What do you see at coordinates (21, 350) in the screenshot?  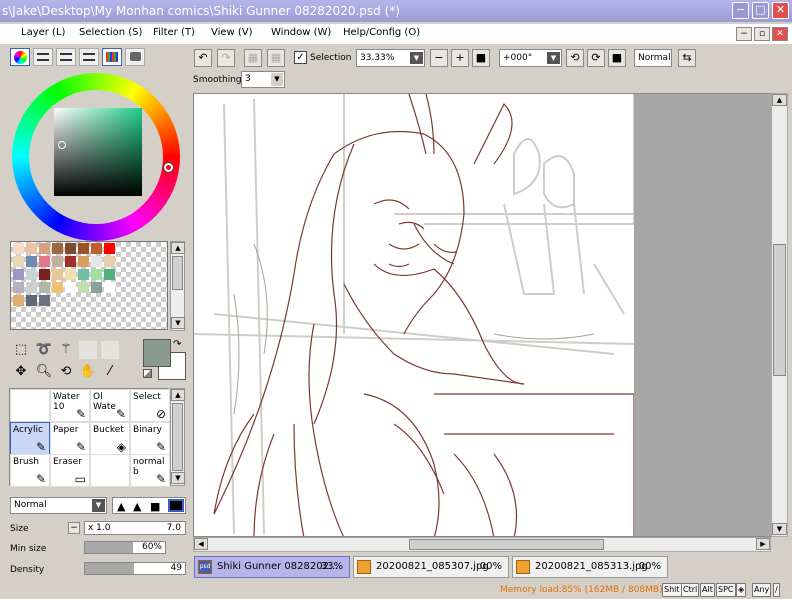 I see `rect-select-icon: ⬚` at bounding box center [21, 350].